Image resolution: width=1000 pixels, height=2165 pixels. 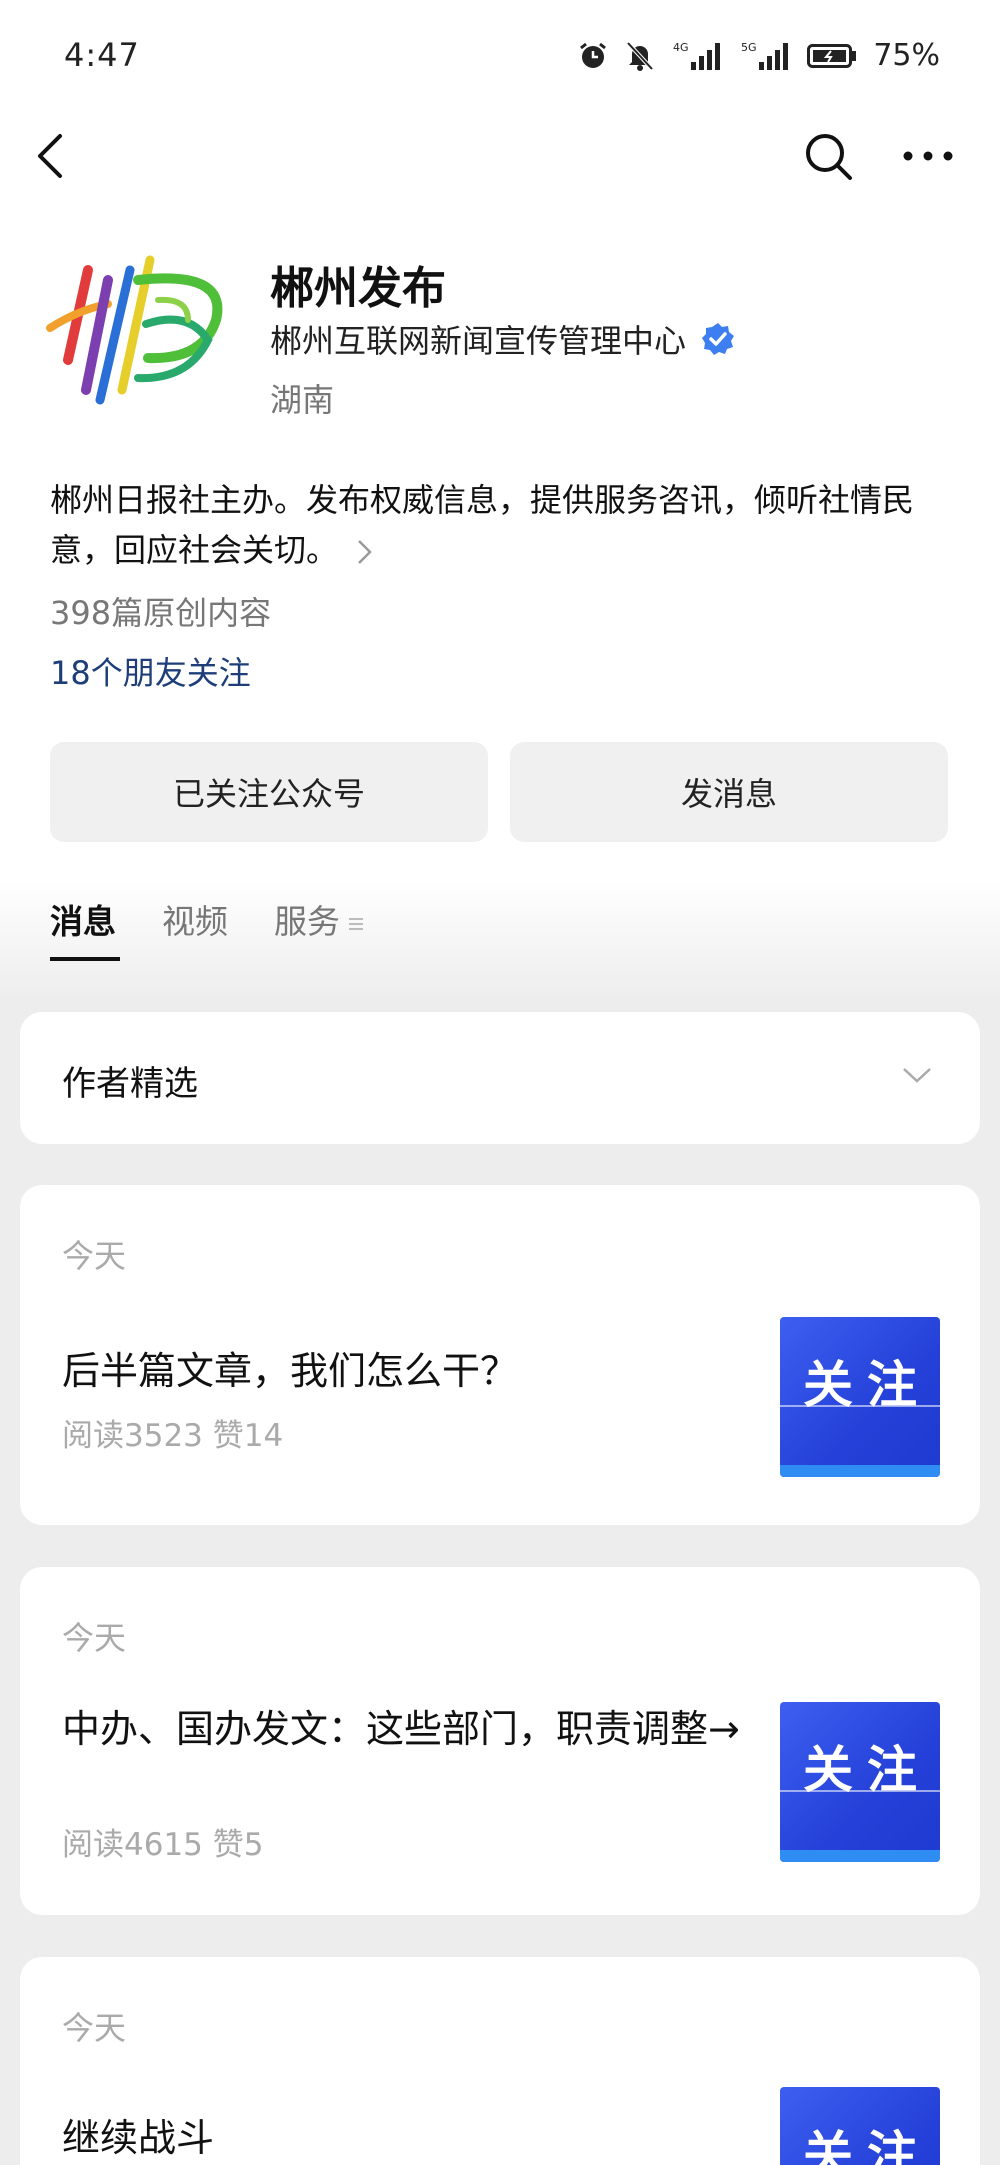 I want to click on more-button, so click(x=928, y=156).